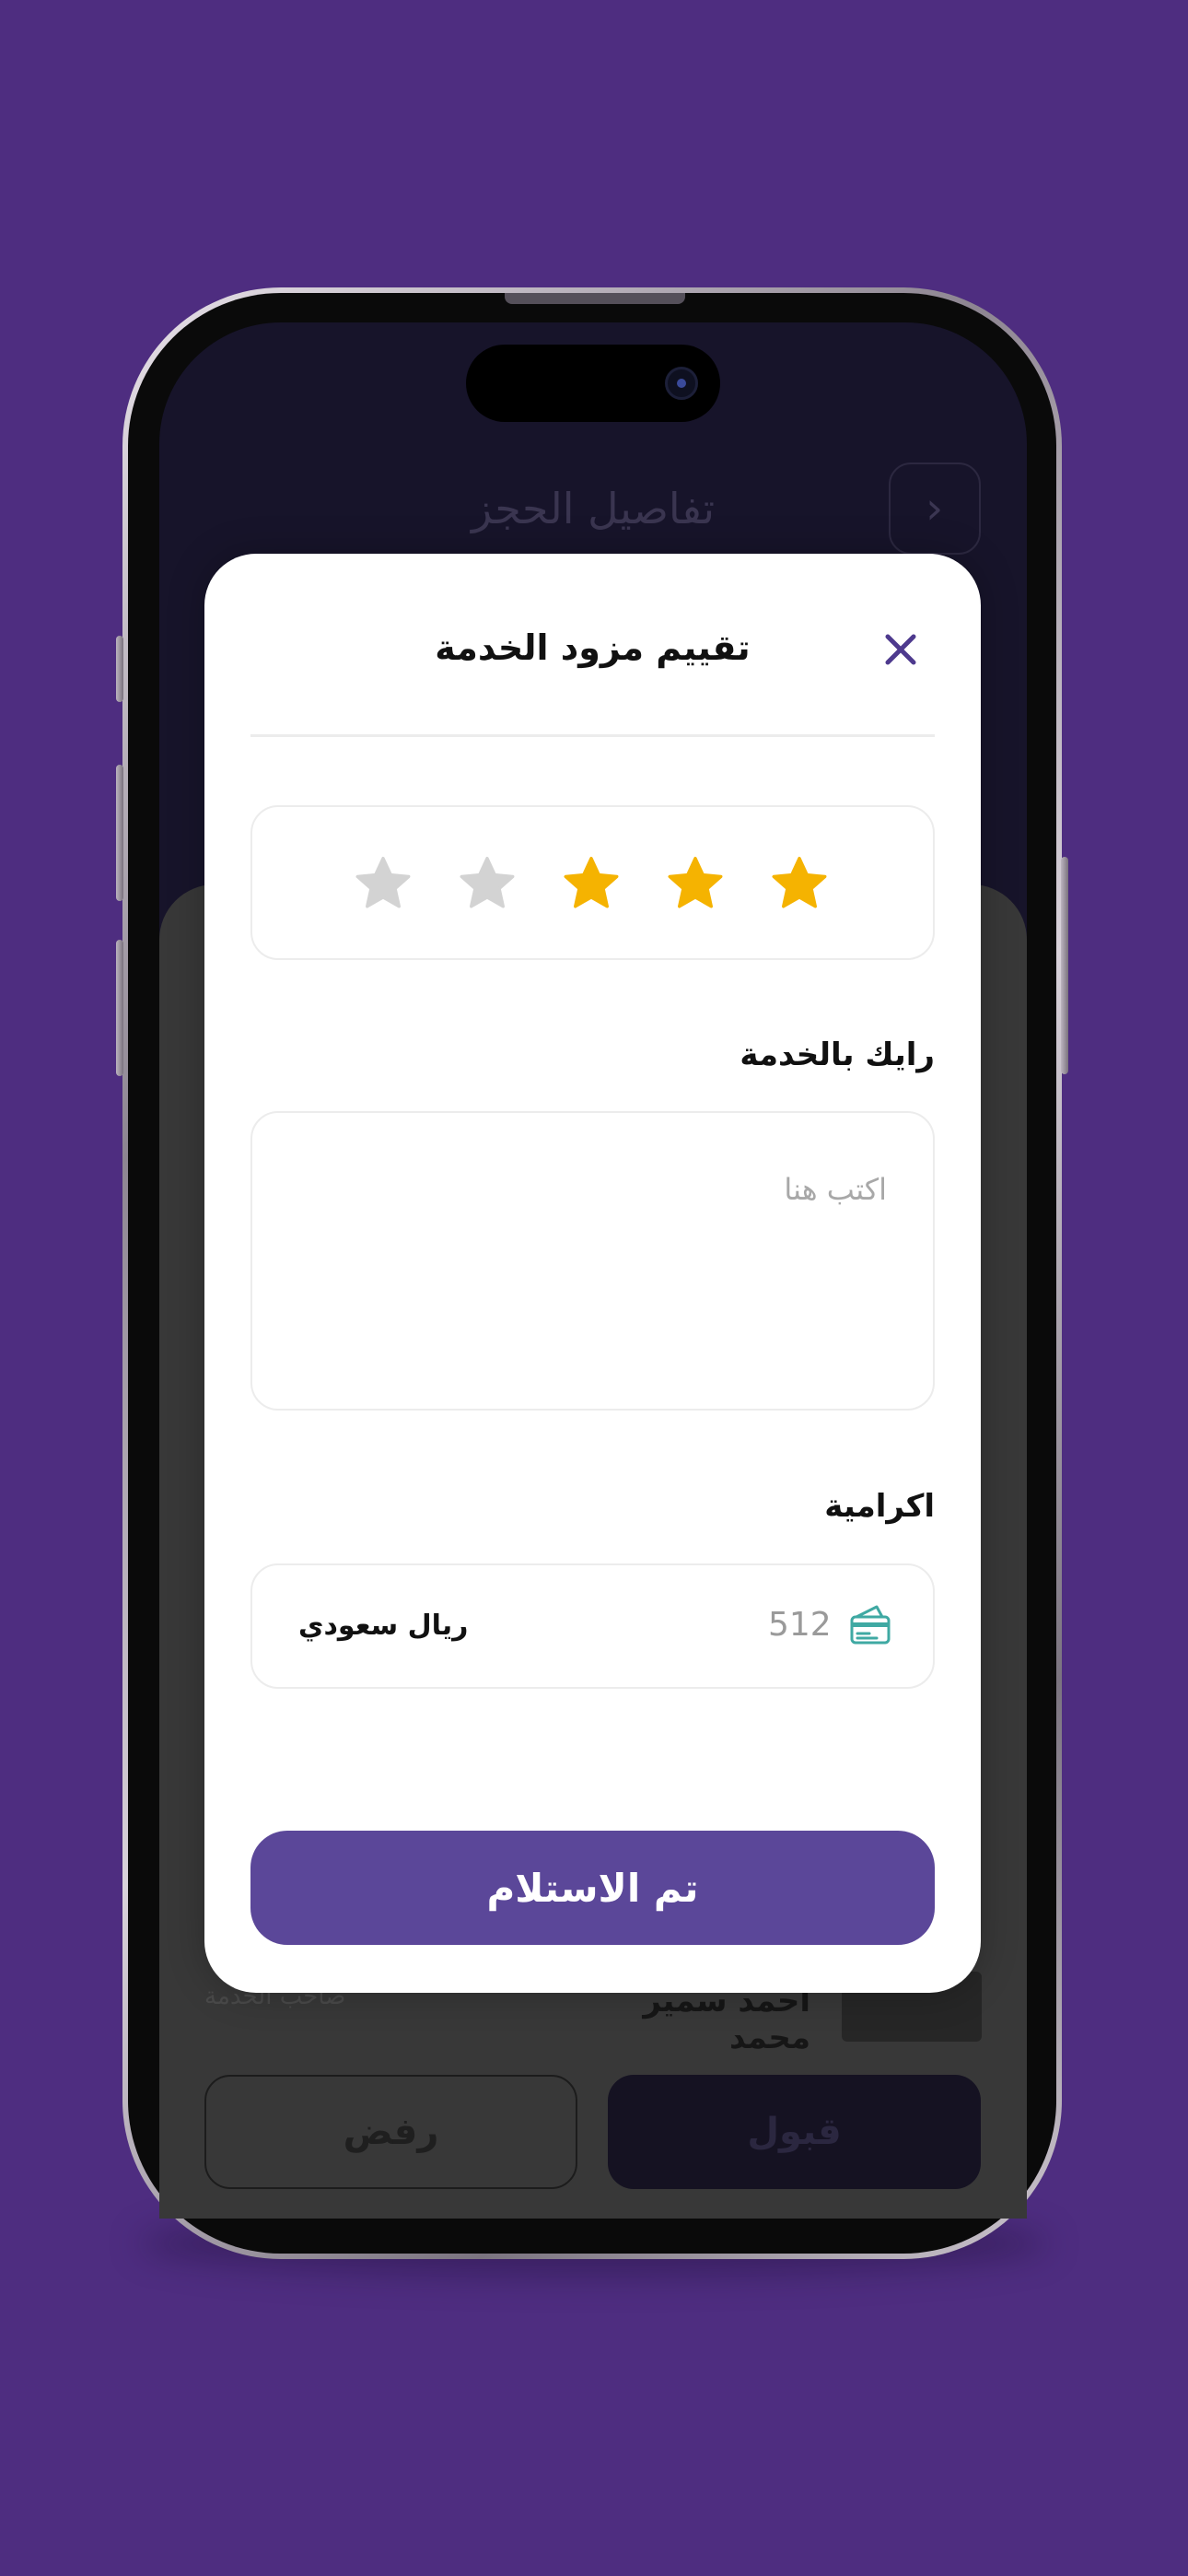 The image size is (1188, 2576). I want to click on header-divider, so click(592, 735).